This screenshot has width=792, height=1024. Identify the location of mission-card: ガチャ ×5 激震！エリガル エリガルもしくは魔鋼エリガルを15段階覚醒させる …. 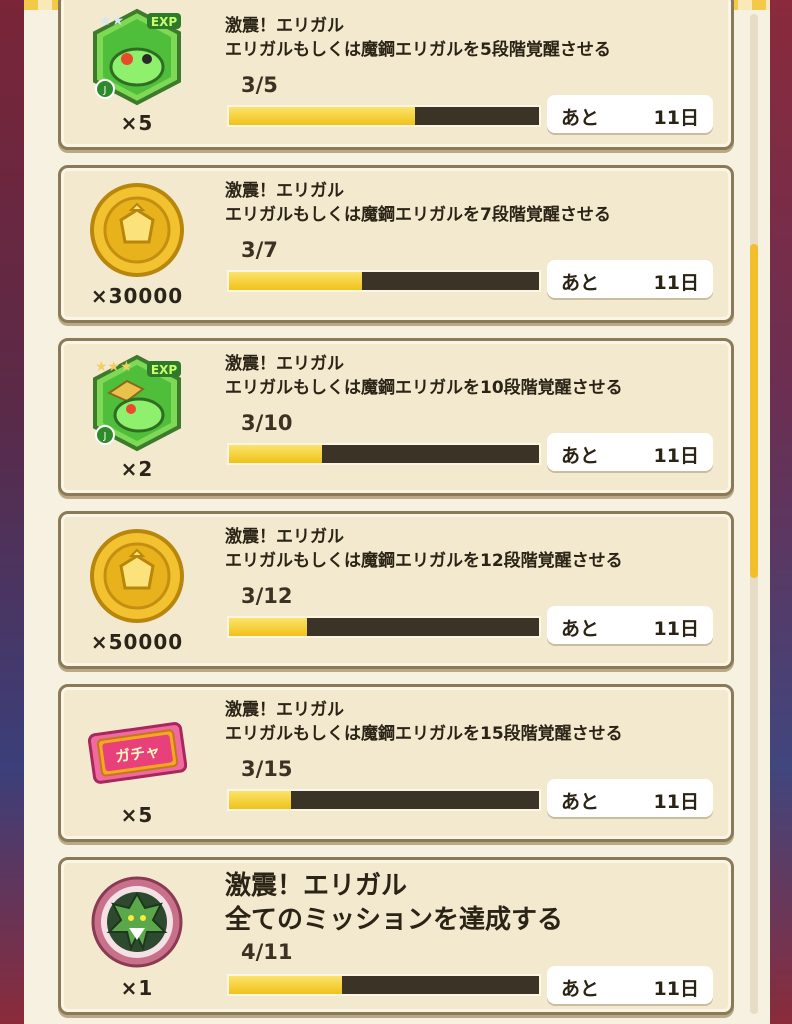
(396, 763).